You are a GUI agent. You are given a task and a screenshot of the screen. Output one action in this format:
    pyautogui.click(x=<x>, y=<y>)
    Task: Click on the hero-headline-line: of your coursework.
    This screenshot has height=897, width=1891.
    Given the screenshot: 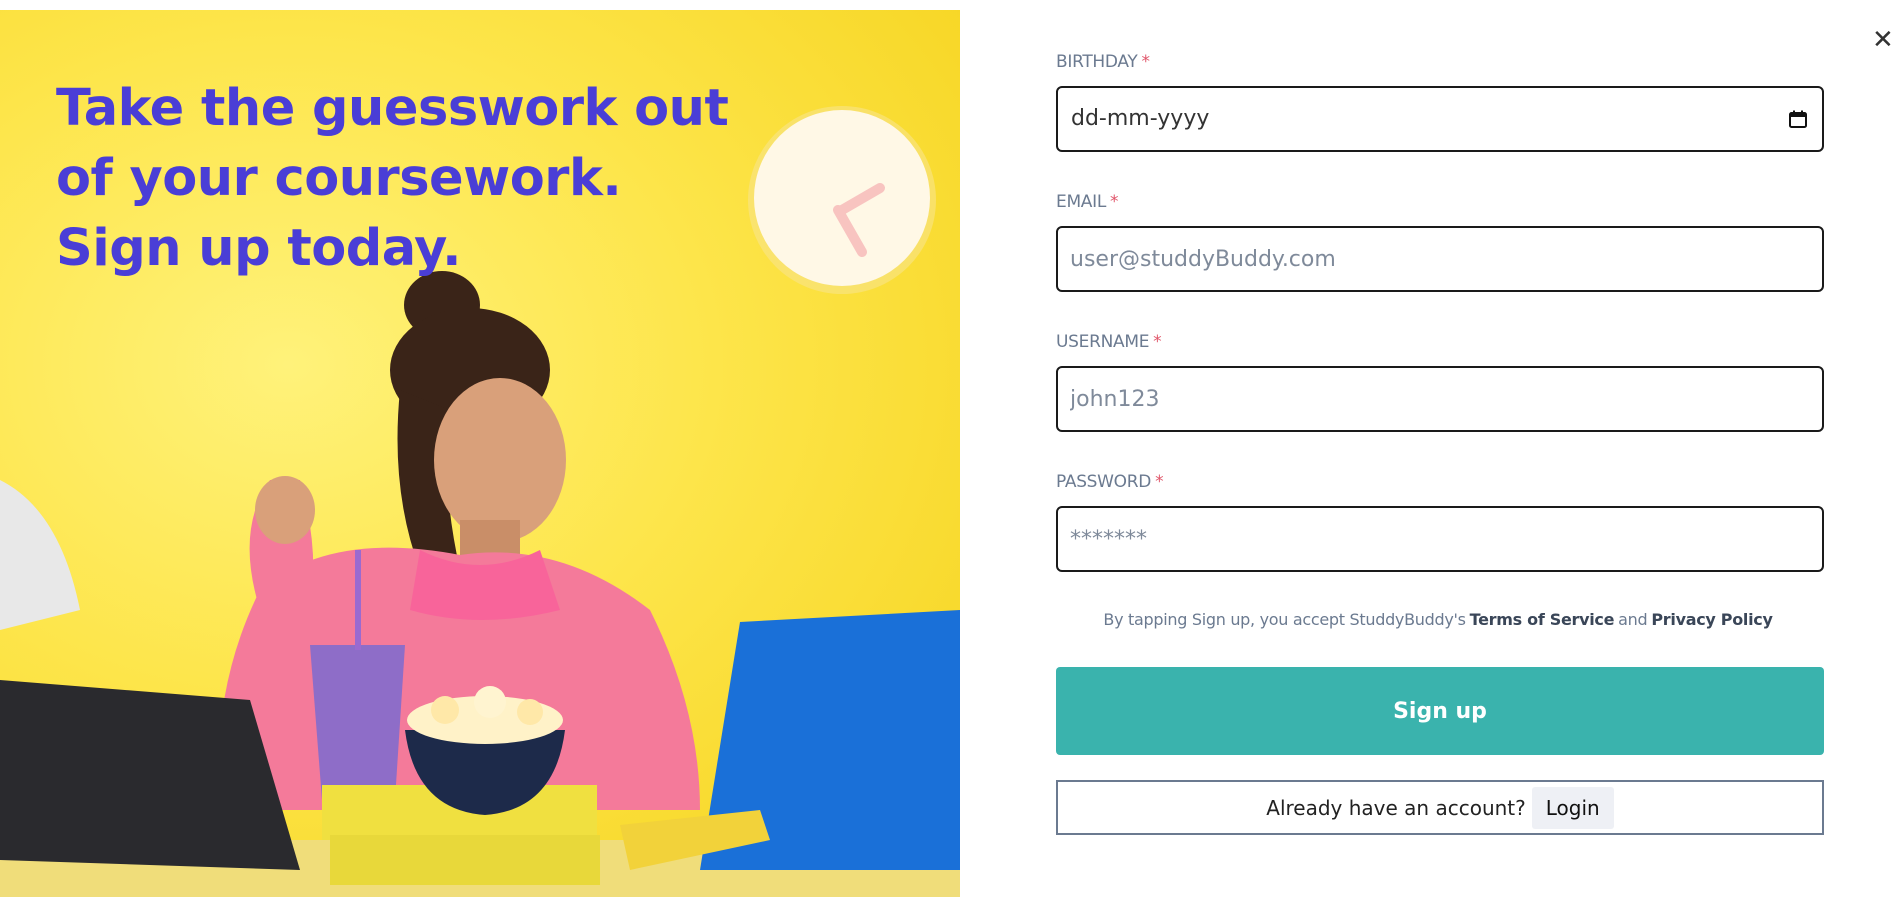 What is the action you would take?
    pyautogui.click(x=339, y=178)
    